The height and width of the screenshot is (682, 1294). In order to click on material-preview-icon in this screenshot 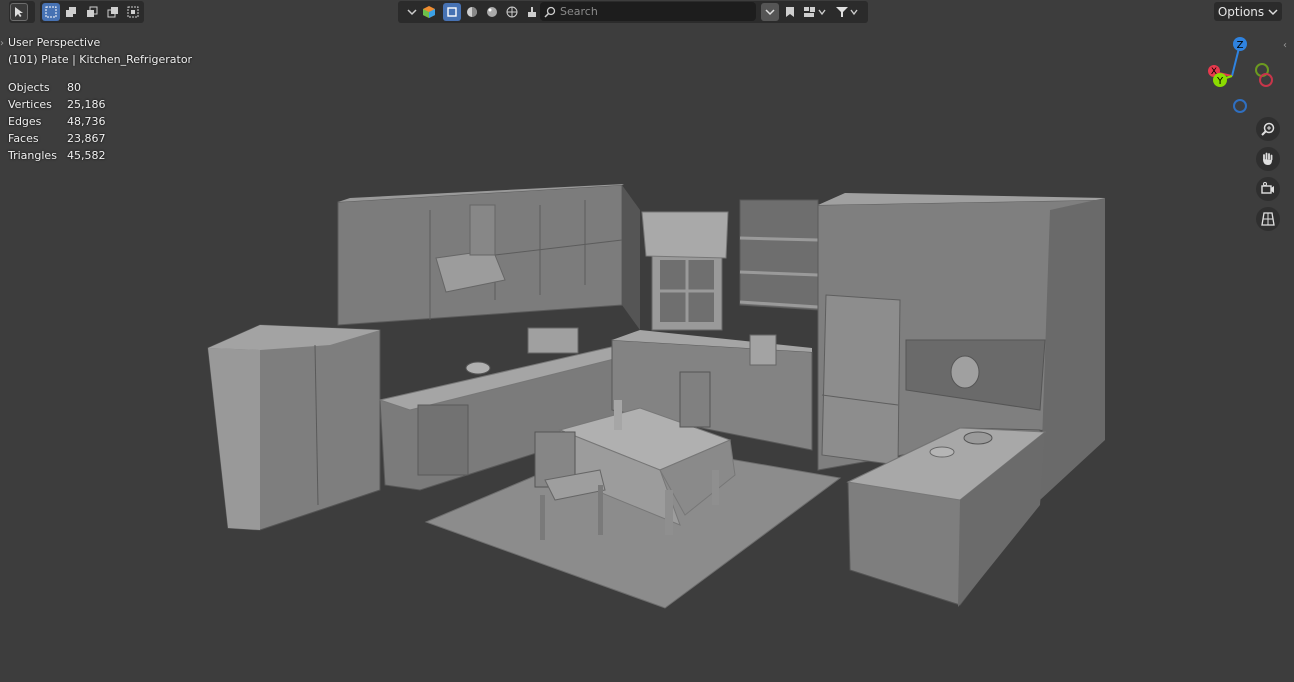, I will do `click(492, 12)`.